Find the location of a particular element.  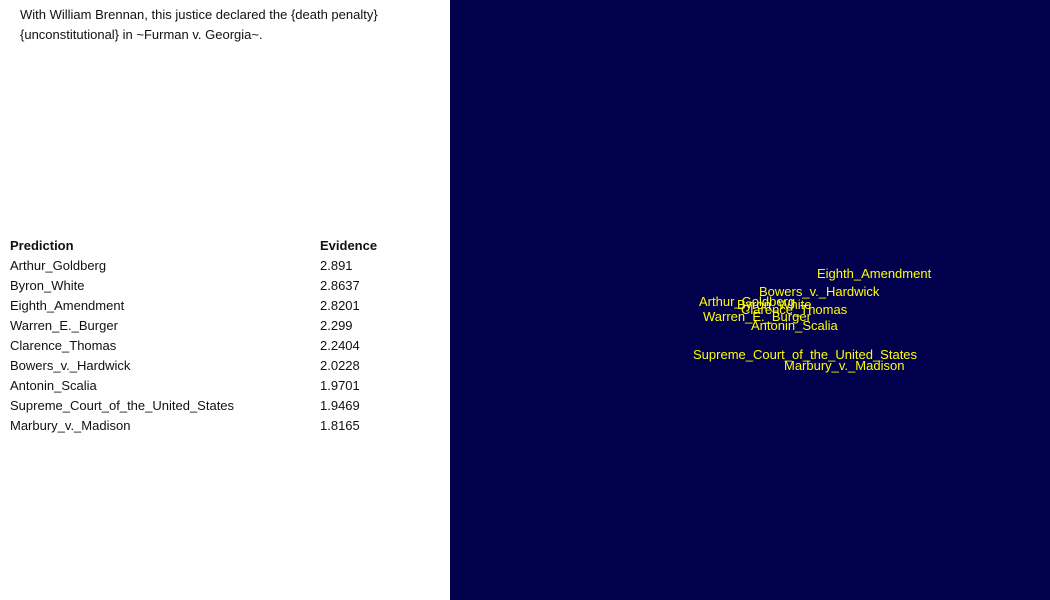

evidence-header: Evidence is located at coordinates (349, 245).